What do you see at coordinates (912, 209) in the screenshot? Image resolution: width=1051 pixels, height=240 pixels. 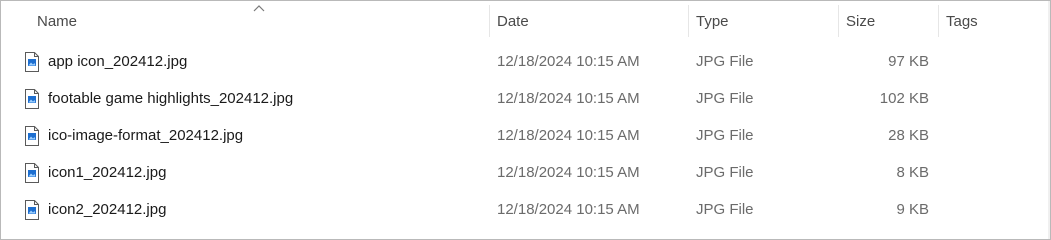 I see `file-size: 9 KB` at bounding box center [912, 209].